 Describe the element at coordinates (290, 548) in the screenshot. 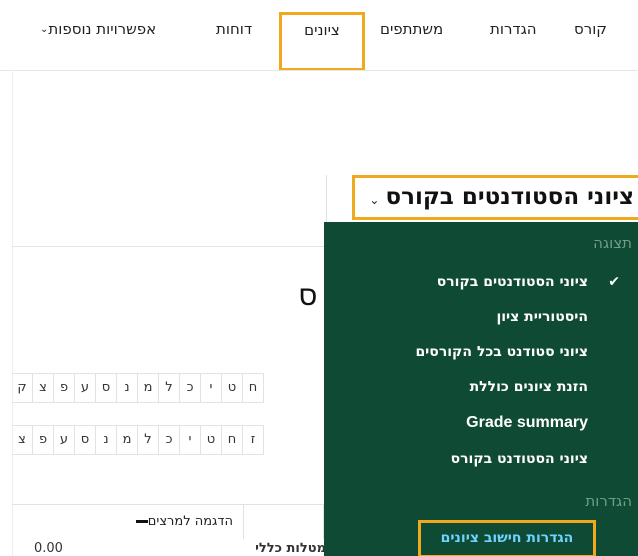

I see `grade-item-label: מטלות כללי` at that location.